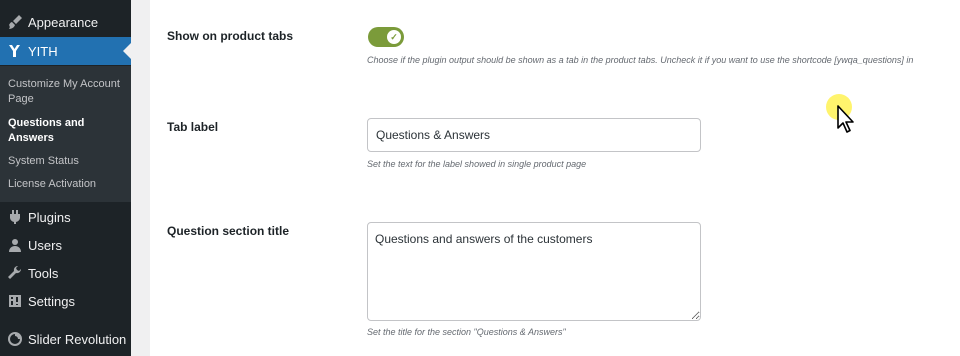 This screenshot has width=960, height=356. What do you see at coordinates (534, 271) in the screenshot?
I see `question-section-title-textarea: Questions and answers of the customers` at bounding box center [534, 271].